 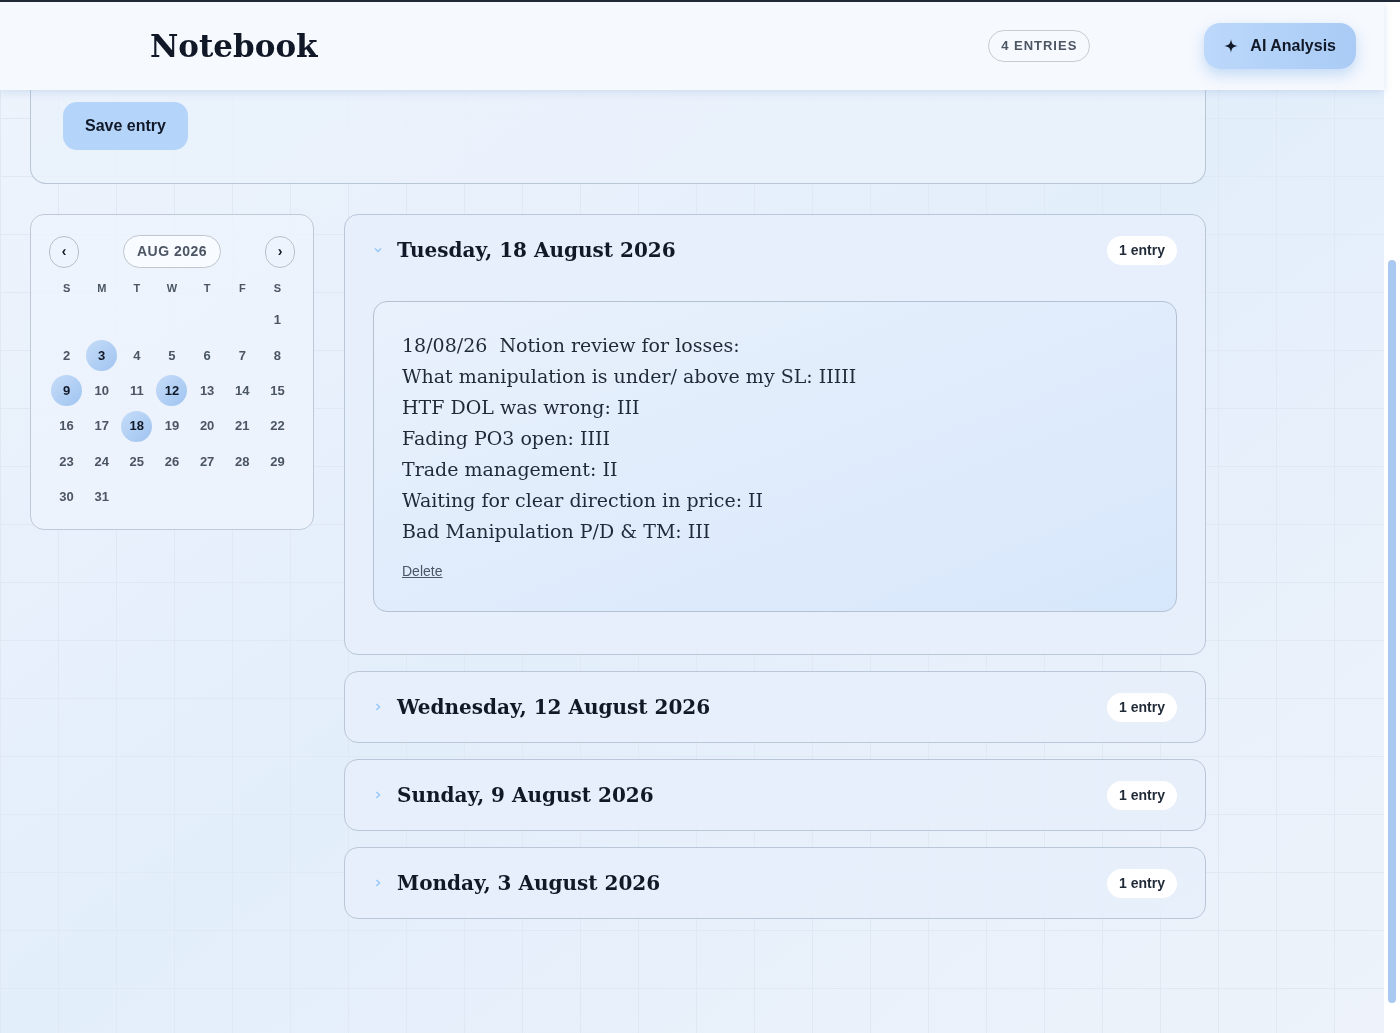 What do you see at coordinates (422, 571) in the screenshot?
I see `delete-link: Delete` at bounding box center [422, 571].